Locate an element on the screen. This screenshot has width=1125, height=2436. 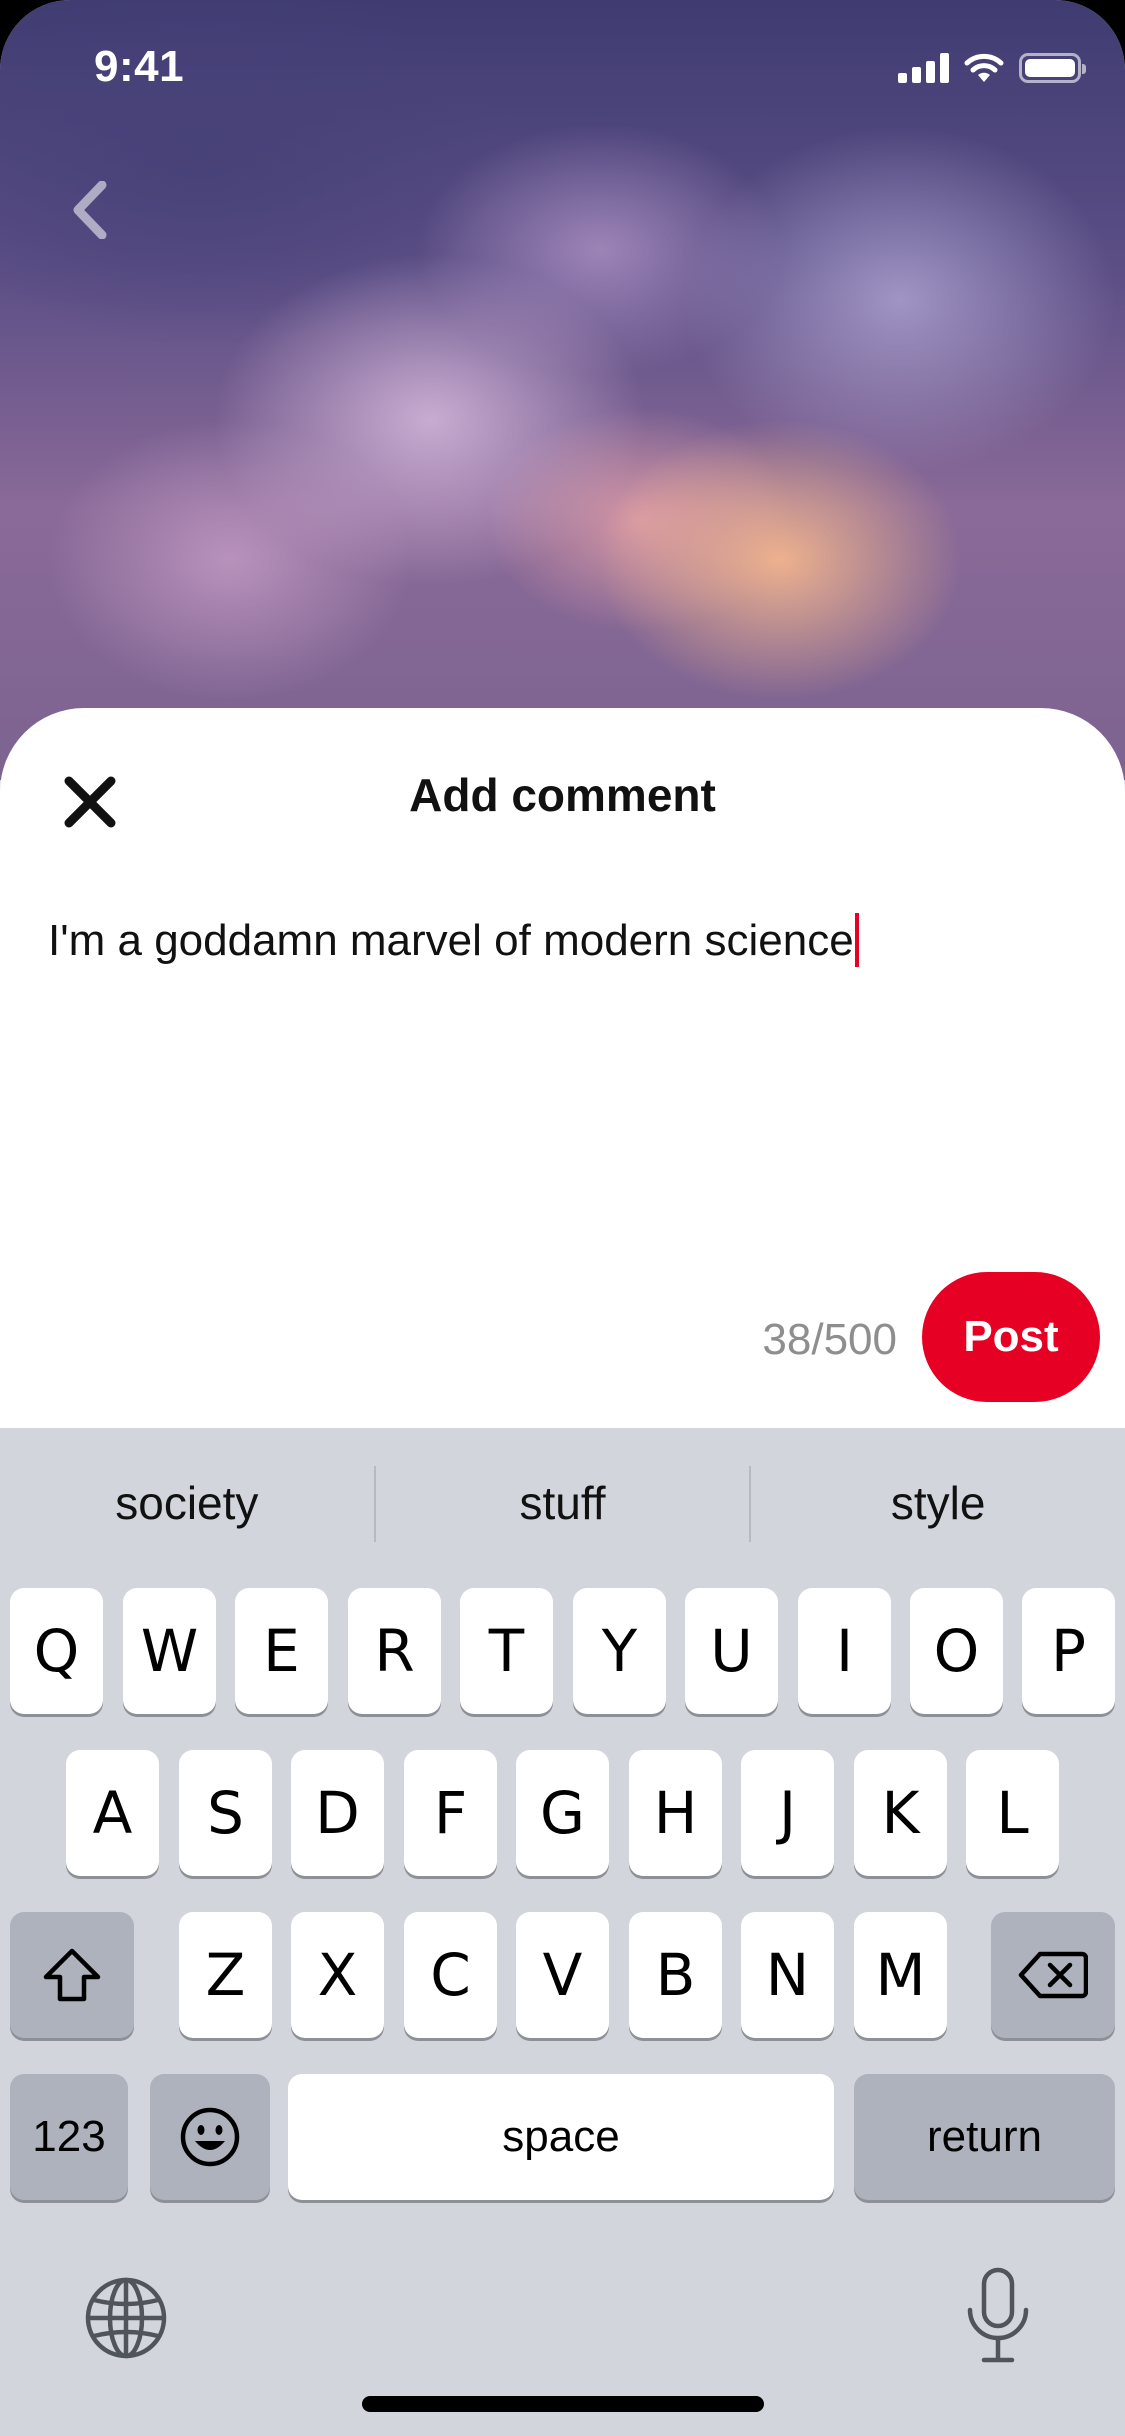
home-indicator is located at coordinates (563, 2404).